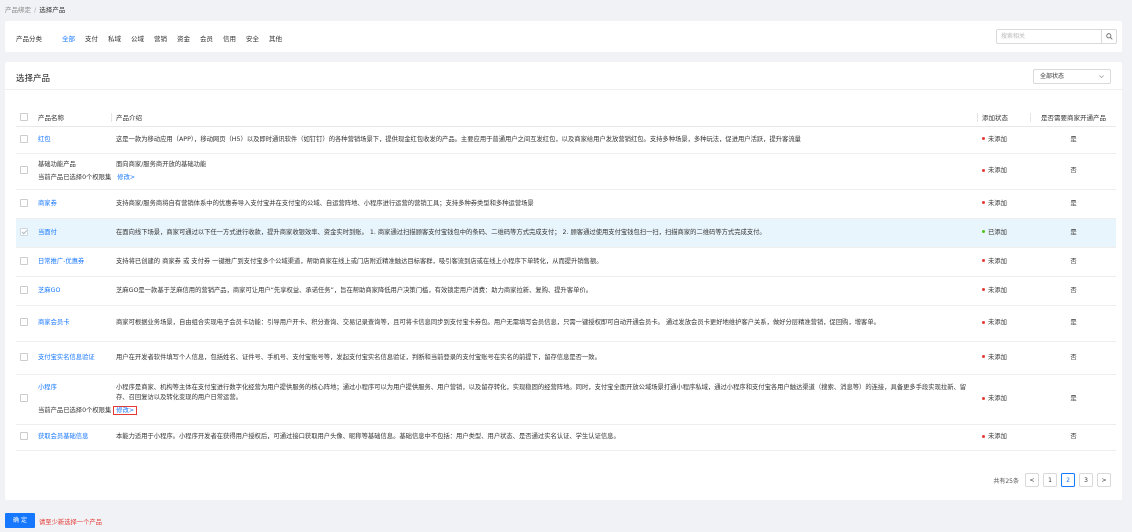  Describe the element at coordinates (75, 393) in the screenshot. I see `product-name-link: 小程序` at that location.